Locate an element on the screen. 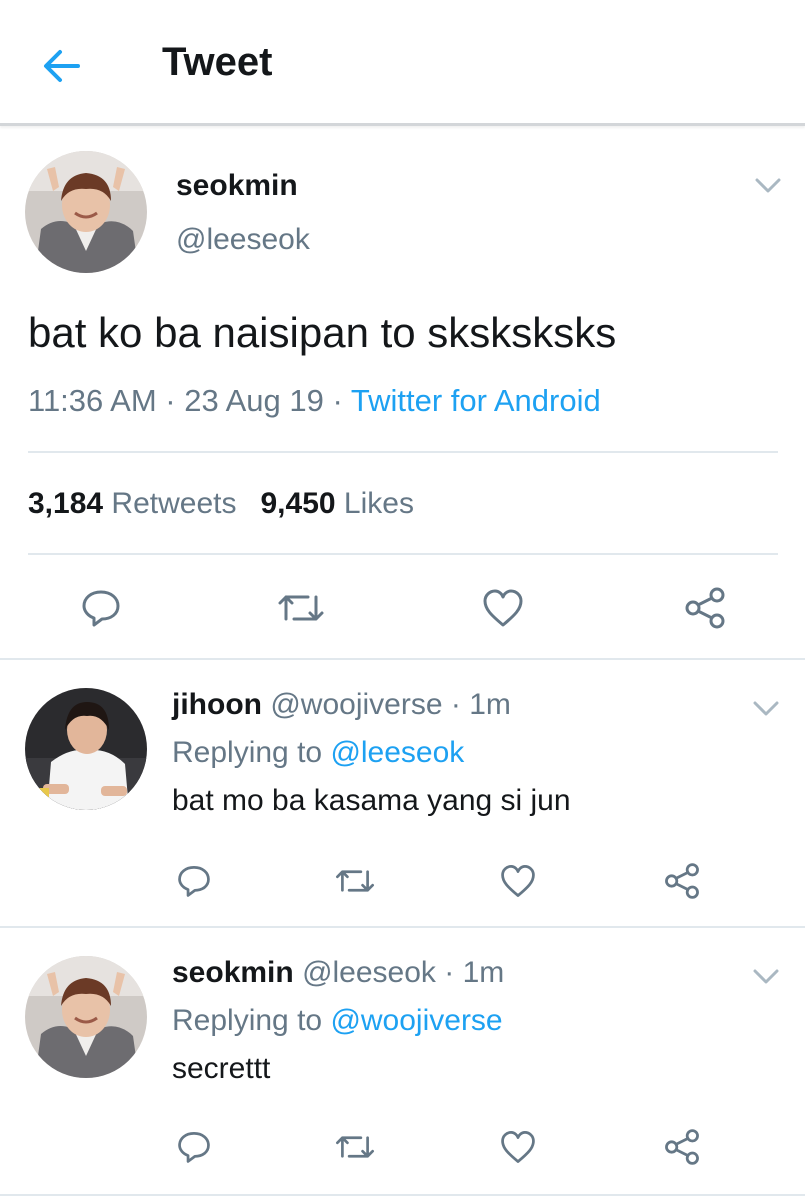  retweets-stat: 3,184 Retweets is located at coordinates (132, 503).